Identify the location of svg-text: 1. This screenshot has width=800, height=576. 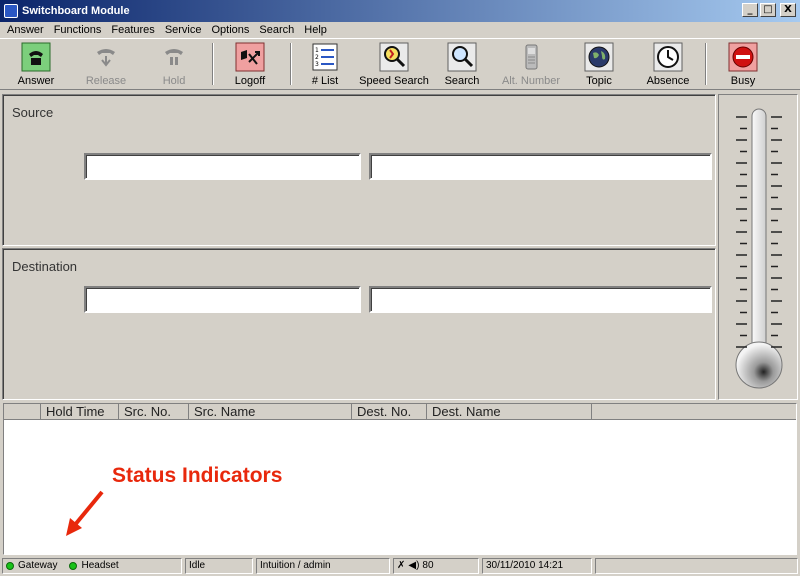
(317, 50).